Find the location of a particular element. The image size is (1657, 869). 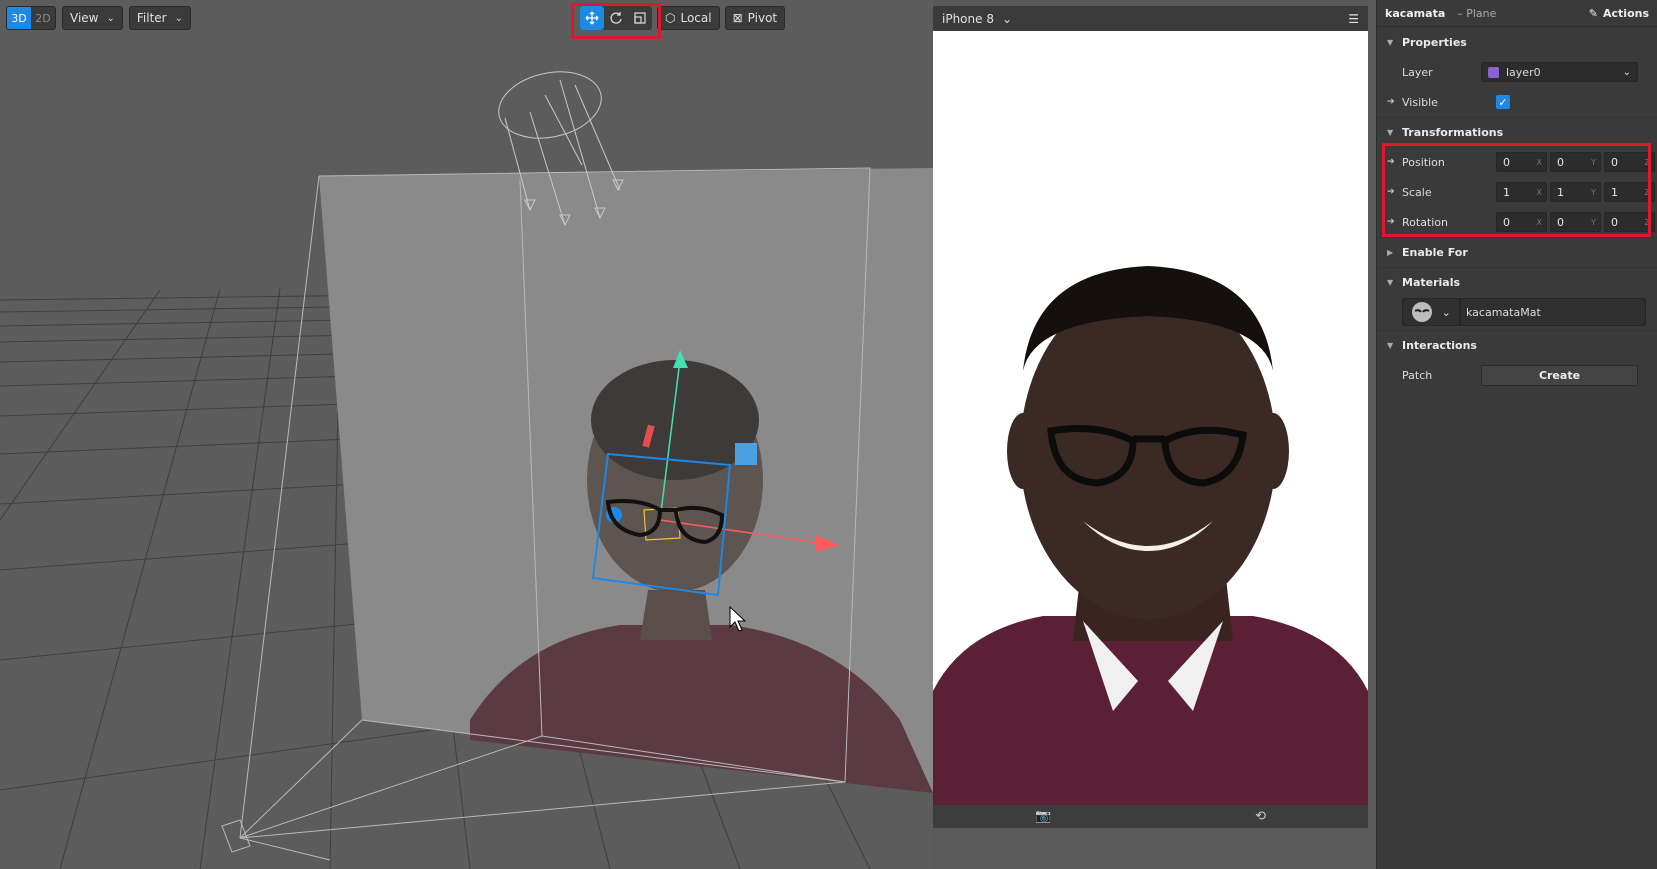

preview-header: iPhone 8 ⌄ ☰ is located at coordinates (1150, 18).